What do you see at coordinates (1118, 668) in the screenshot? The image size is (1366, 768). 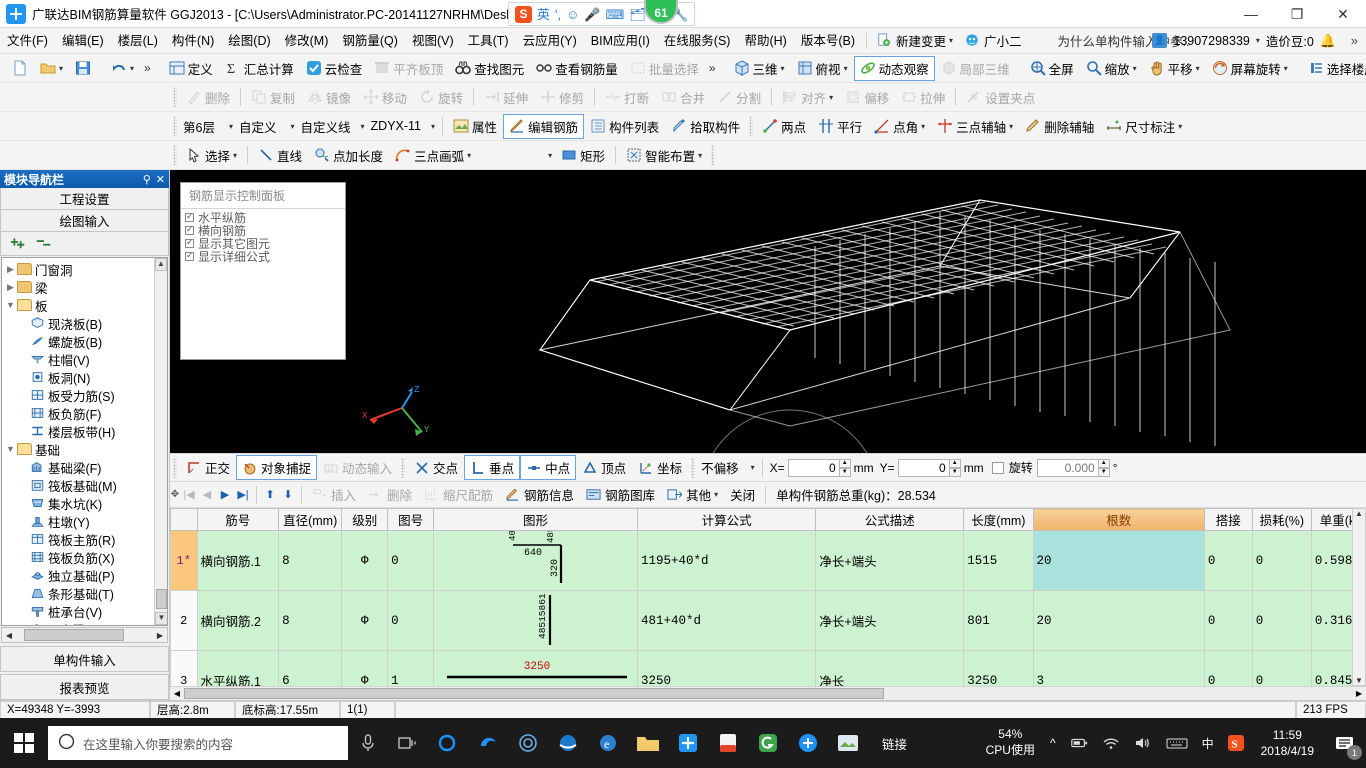 I see `cell-count: 3` at bounding box center [1118, 668].